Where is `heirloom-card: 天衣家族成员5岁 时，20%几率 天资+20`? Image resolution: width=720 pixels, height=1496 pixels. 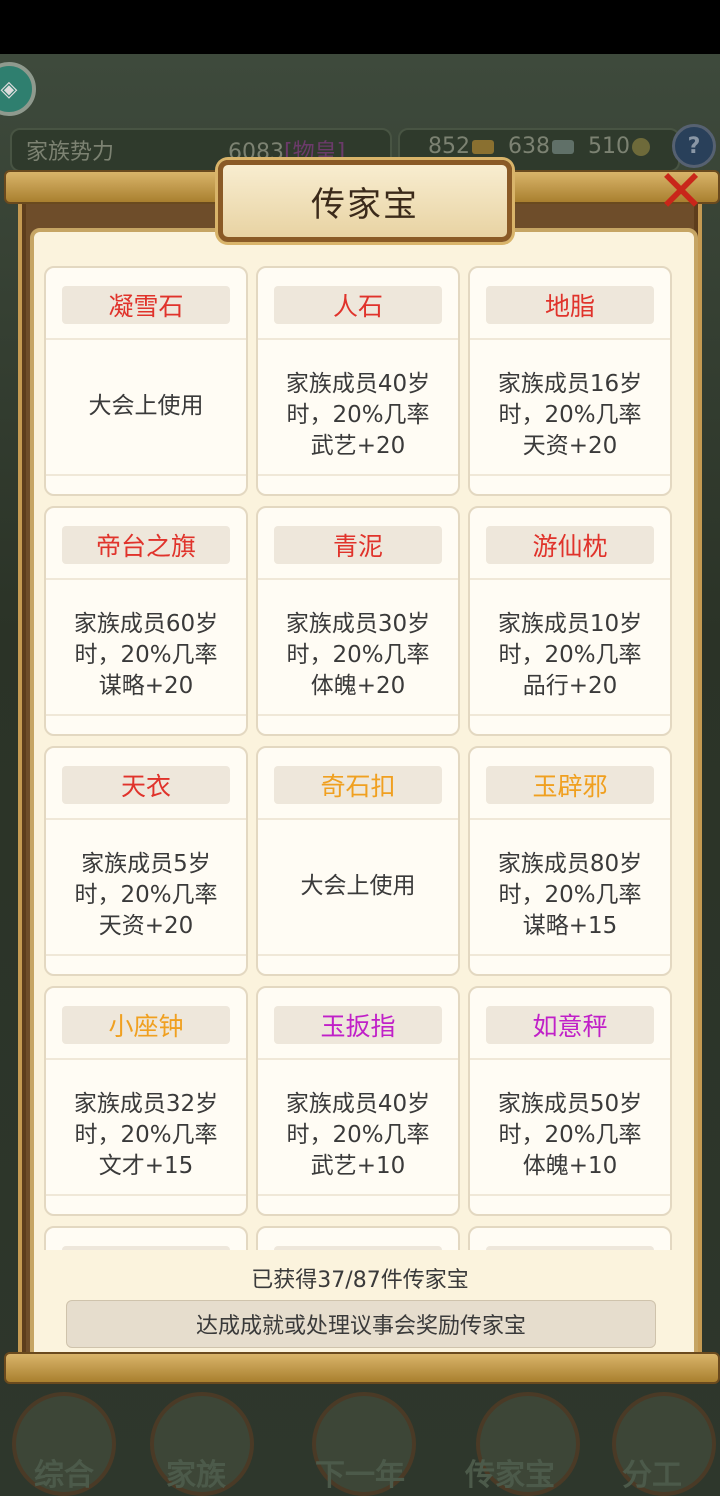
heirloom-card: 天衣家族成员5岁 时，20%几率 天资+20 is located at coordinates (146, 861).